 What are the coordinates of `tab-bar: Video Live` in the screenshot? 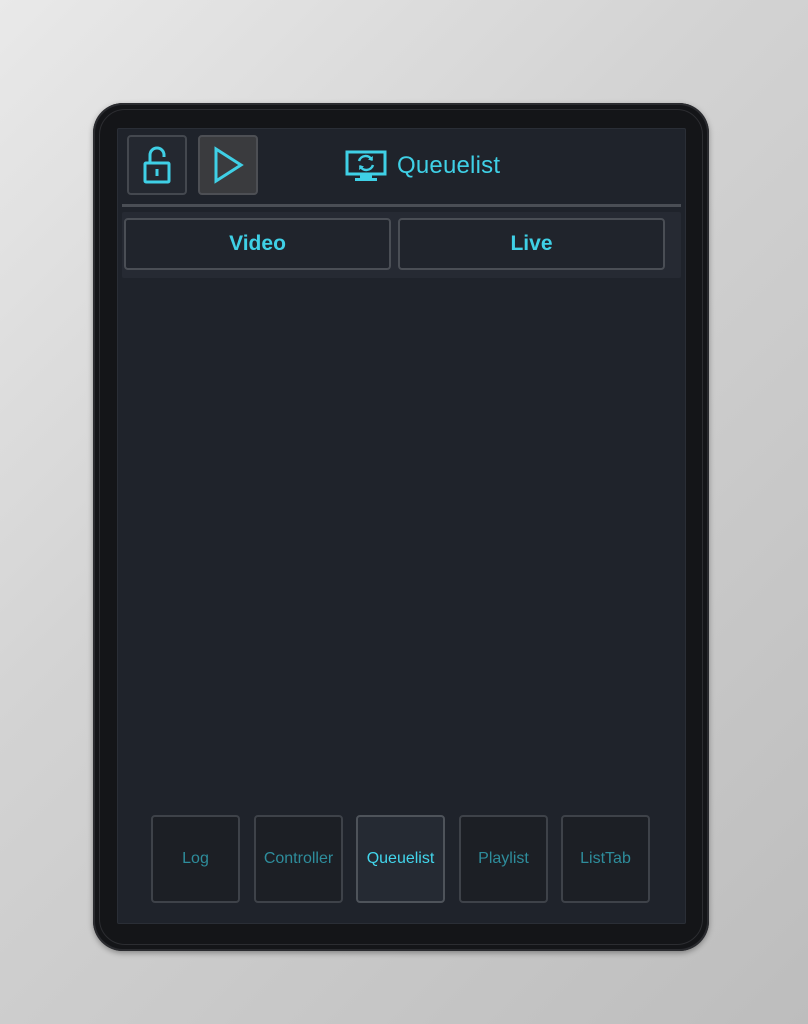 It's located at (401, 245).